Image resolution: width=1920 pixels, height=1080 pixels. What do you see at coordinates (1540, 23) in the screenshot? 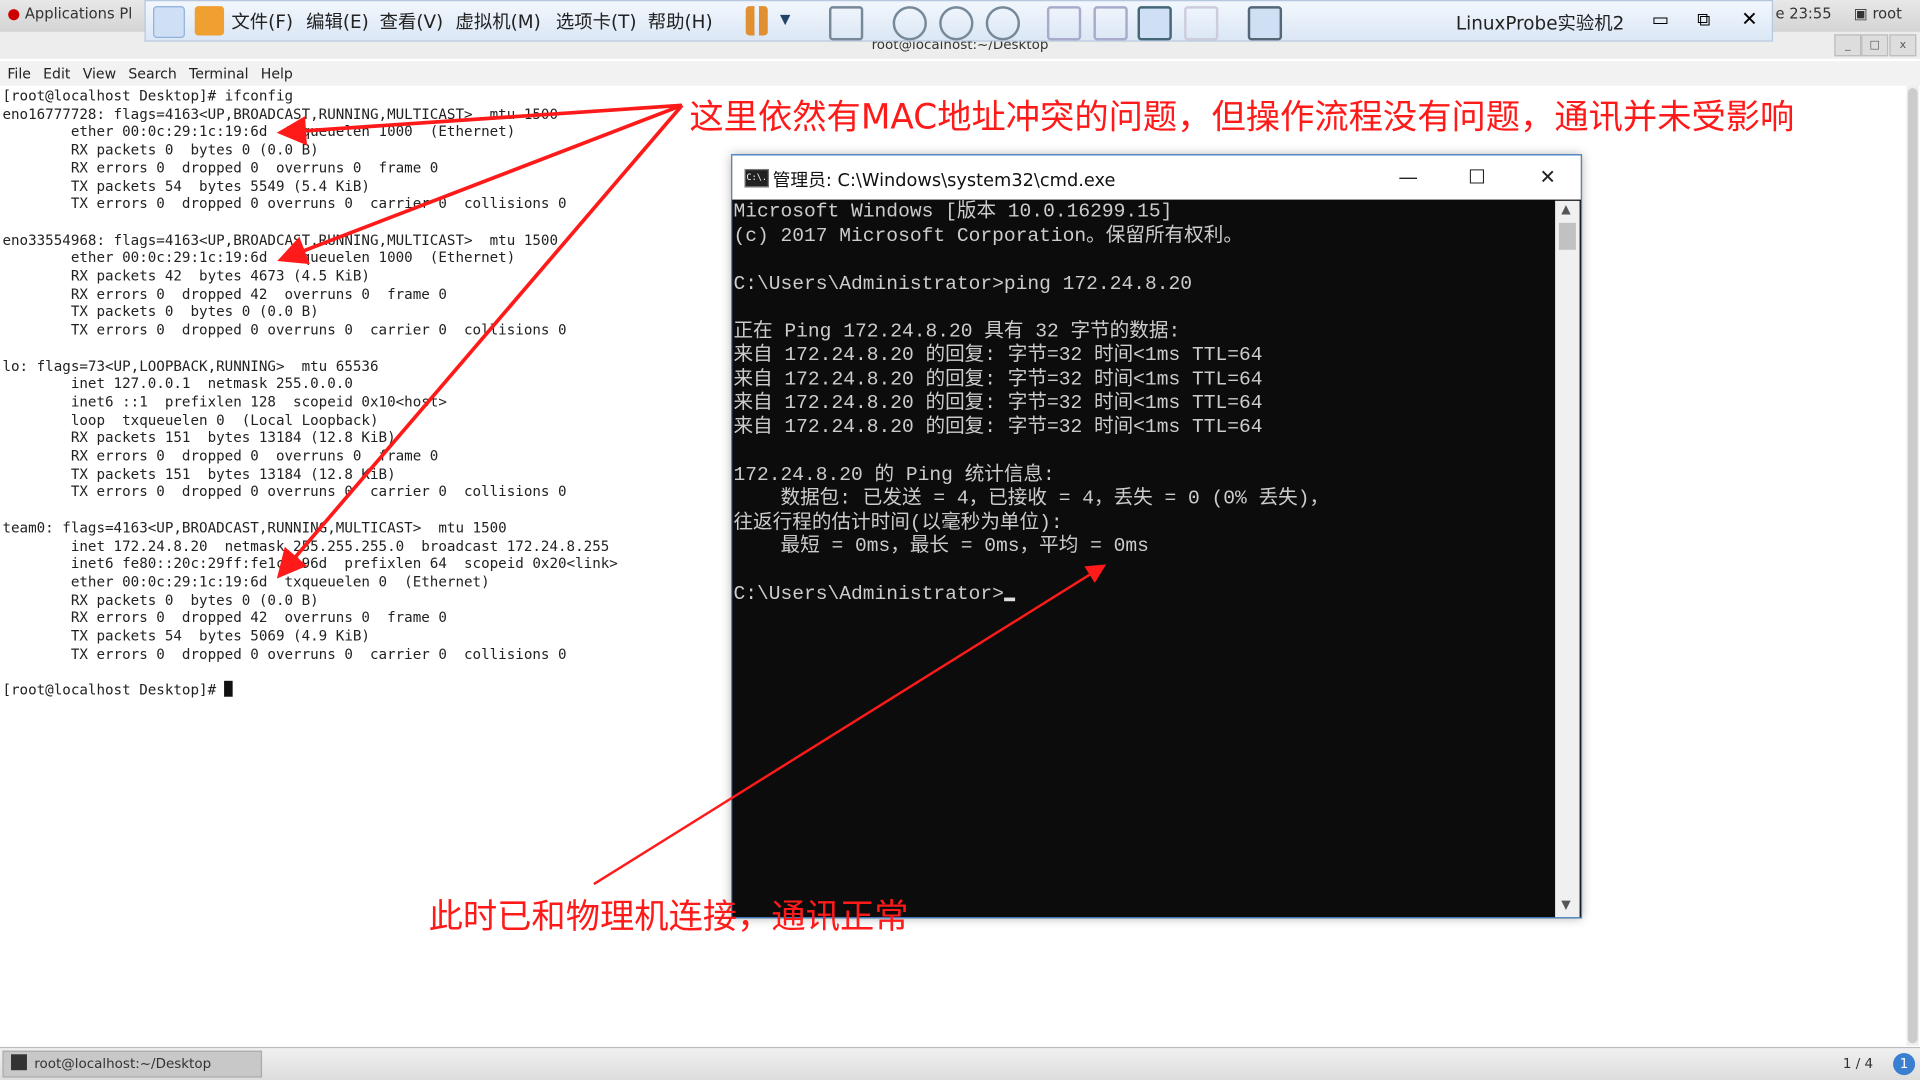
I see `vm-name: LinuxProbe实验机2` at bounding box center [1540, 23].